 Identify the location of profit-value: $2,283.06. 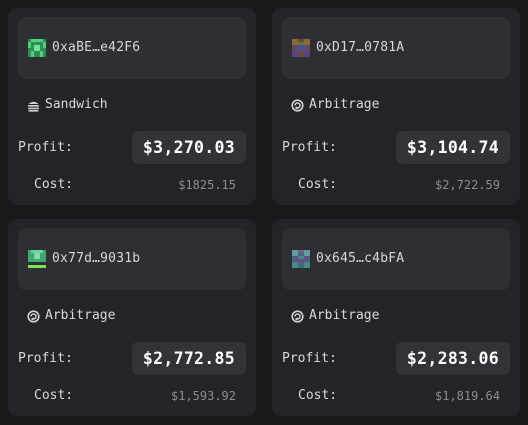
(452, 358).